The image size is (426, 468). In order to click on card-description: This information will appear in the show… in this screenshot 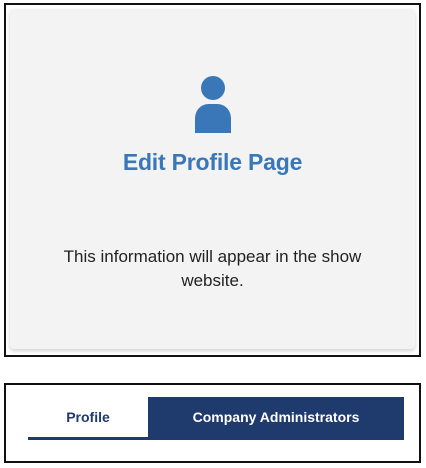, I will do `click(212, 268)`.